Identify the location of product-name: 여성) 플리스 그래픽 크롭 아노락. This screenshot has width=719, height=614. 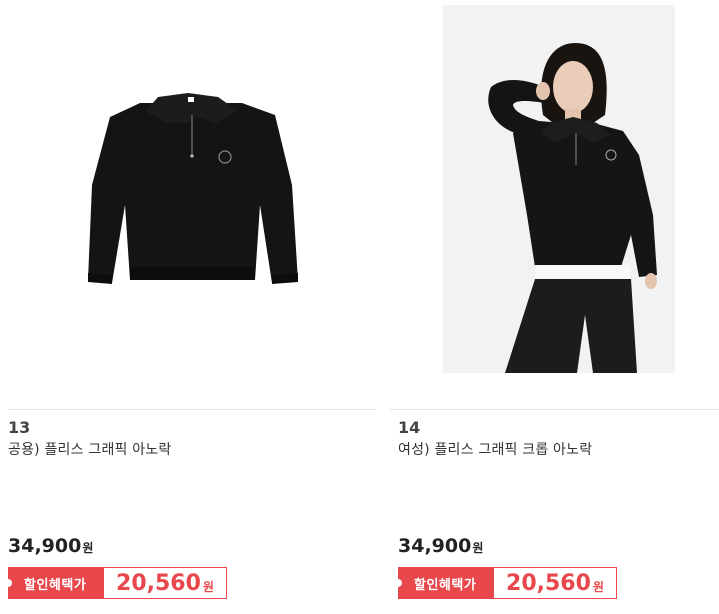
(495, 449).